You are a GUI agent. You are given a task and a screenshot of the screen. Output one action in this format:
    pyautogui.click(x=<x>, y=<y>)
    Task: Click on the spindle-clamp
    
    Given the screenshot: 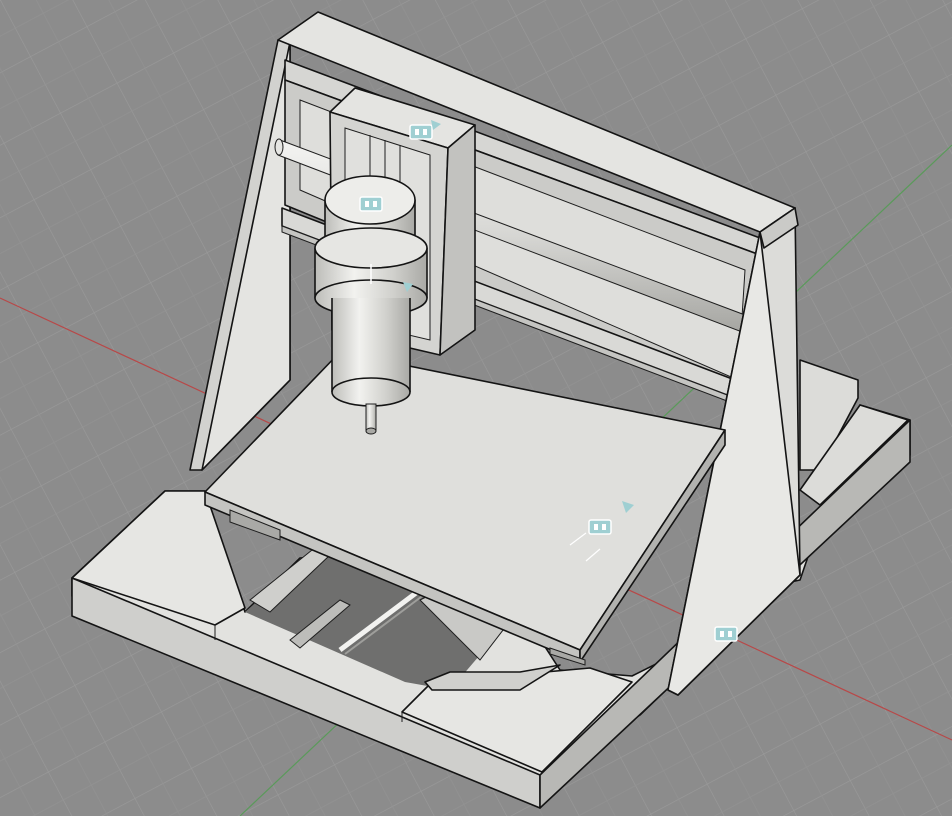 What is the action you would take?
    pyautogui.click(x=371, y=317)
    